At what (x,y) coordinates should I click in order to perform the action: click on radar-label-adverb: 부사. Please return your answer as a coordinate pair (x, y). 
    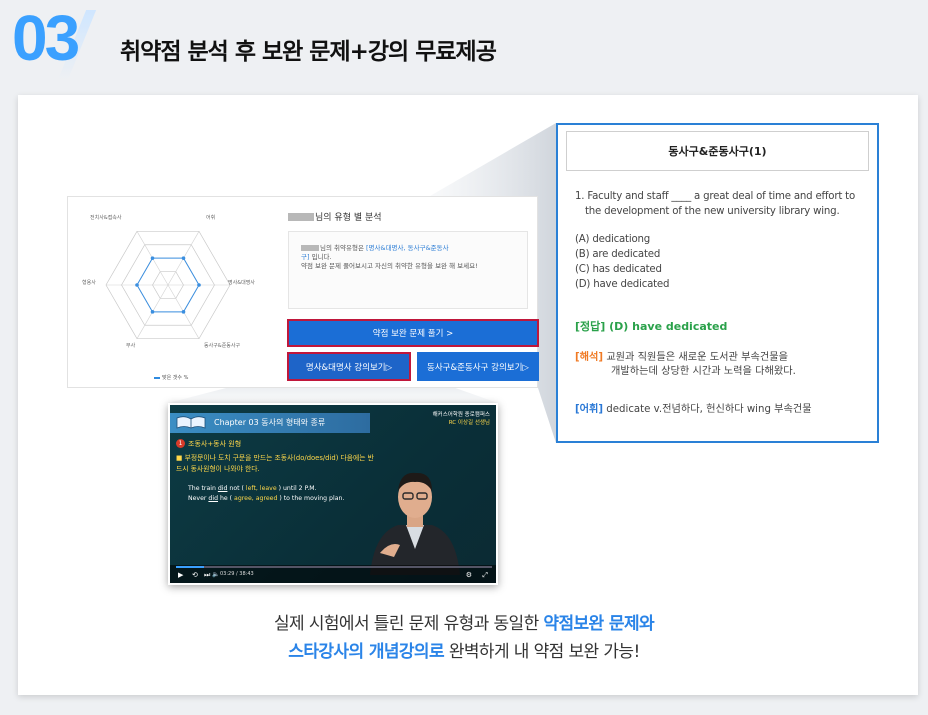
    Looking at the image, I should click on (131, 345).